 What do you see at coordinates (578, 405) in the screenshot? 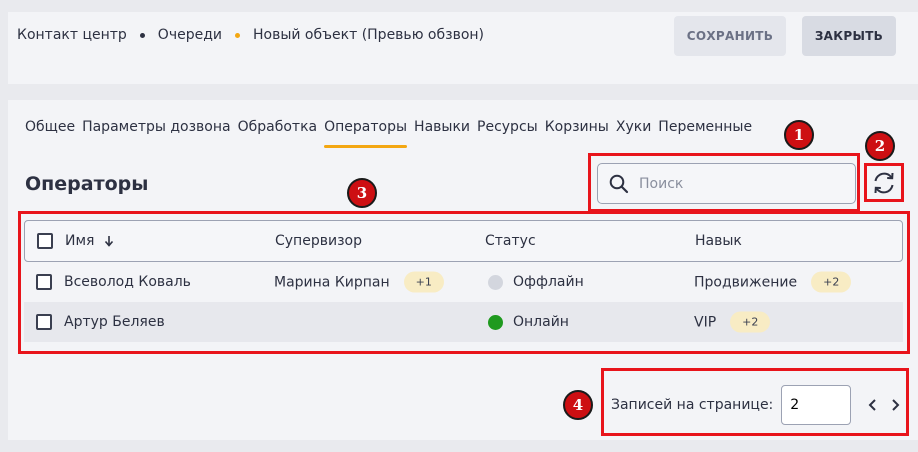
I see `annotation-badge-4: 4` at bounding box center [578, 405].